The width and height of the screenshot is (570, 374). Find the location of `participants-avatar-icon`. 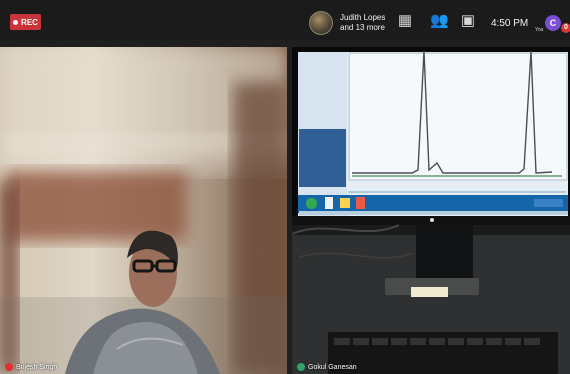

participants-avatar-icon is located at coordinates (321, 23).